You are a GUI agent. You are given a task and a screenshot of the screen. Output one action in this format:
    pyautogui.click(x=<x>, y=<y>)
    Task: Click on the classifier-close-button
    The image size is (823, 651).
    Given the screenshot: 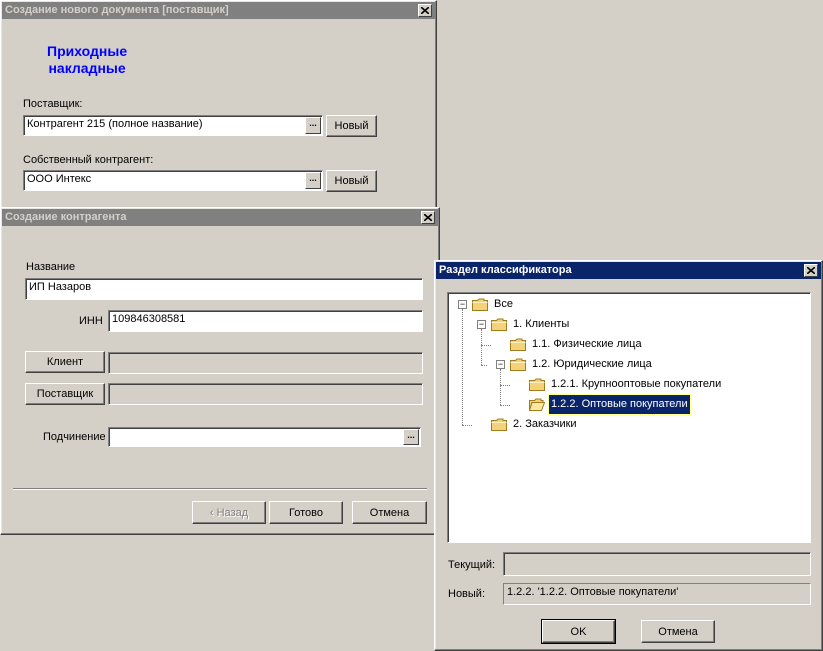 What is the action you would take?
    pyautogui.click(x=811, y=270)
    